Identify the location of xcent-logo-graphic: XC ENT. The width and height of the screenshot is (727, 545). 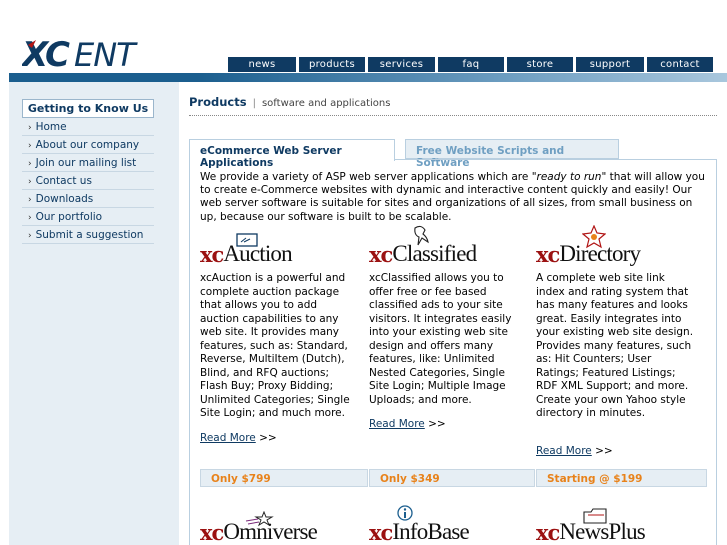
(80, 53).